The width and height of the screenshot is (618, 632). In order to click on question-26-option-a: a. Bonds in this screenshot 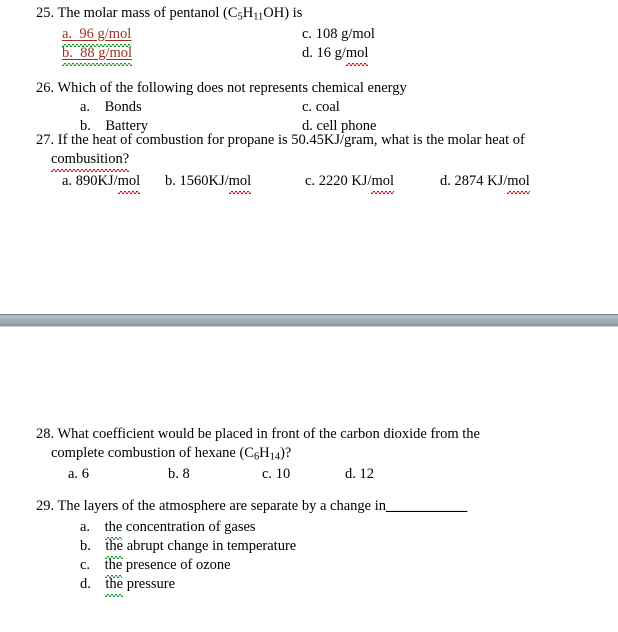, I will do `click(111, 107)`.